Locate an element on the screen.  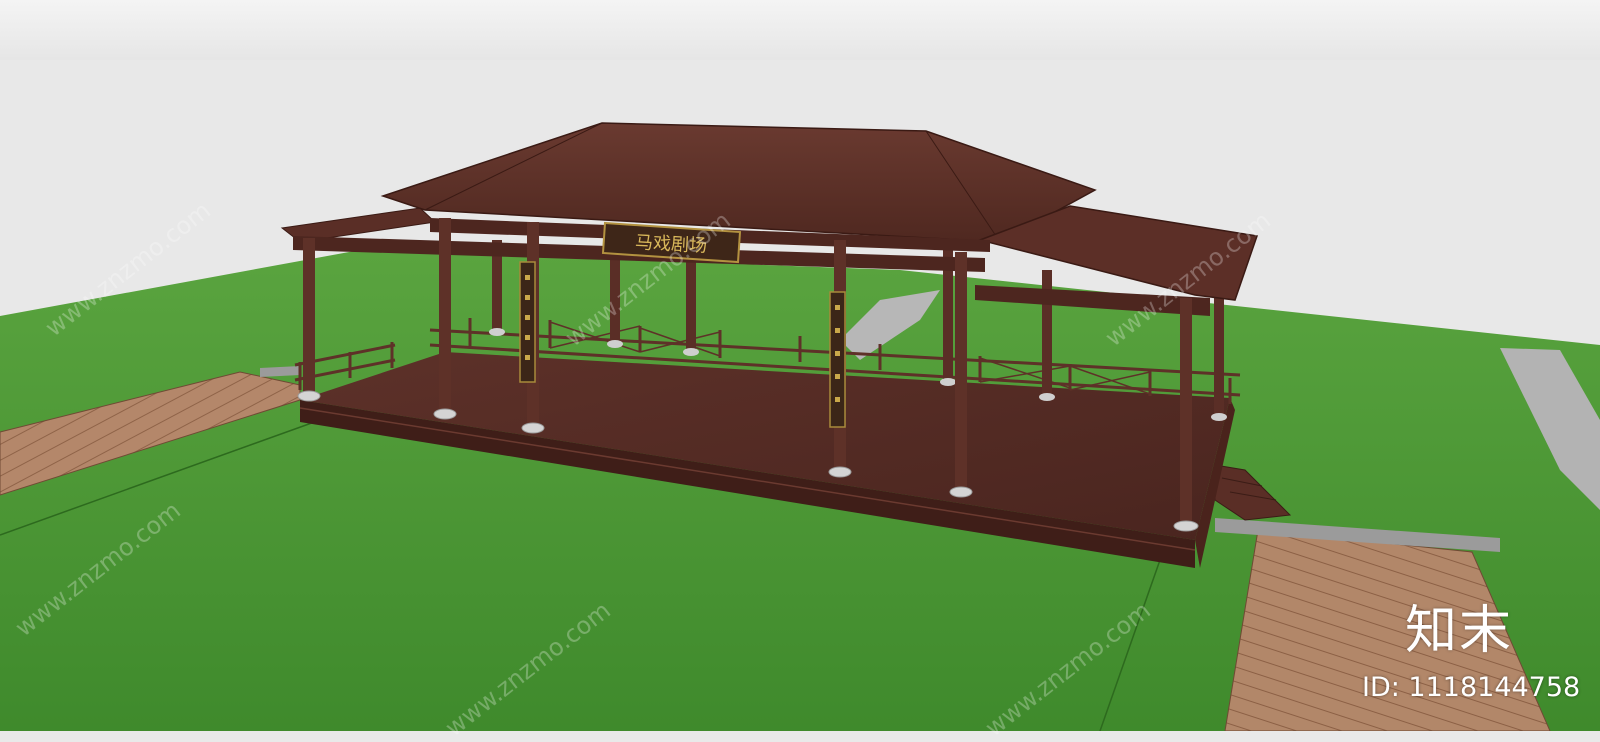
watermark-id: ID: 1118144758 is located at coordinates (1471, 687).